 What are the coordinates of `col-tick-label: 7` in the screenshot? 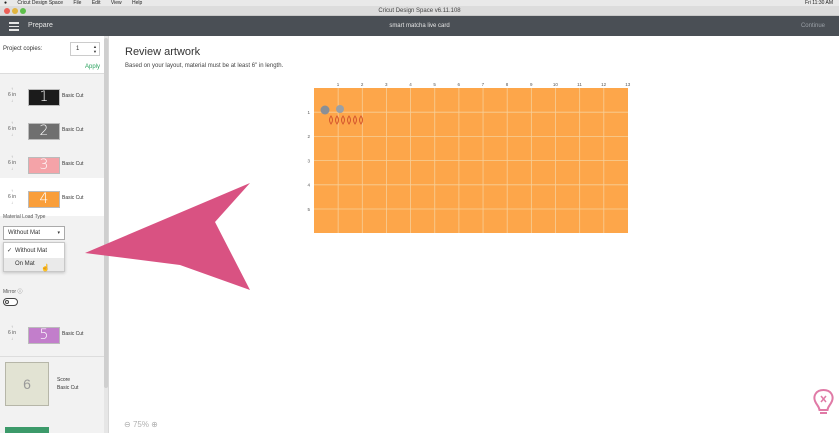 It's located at (483, 84).